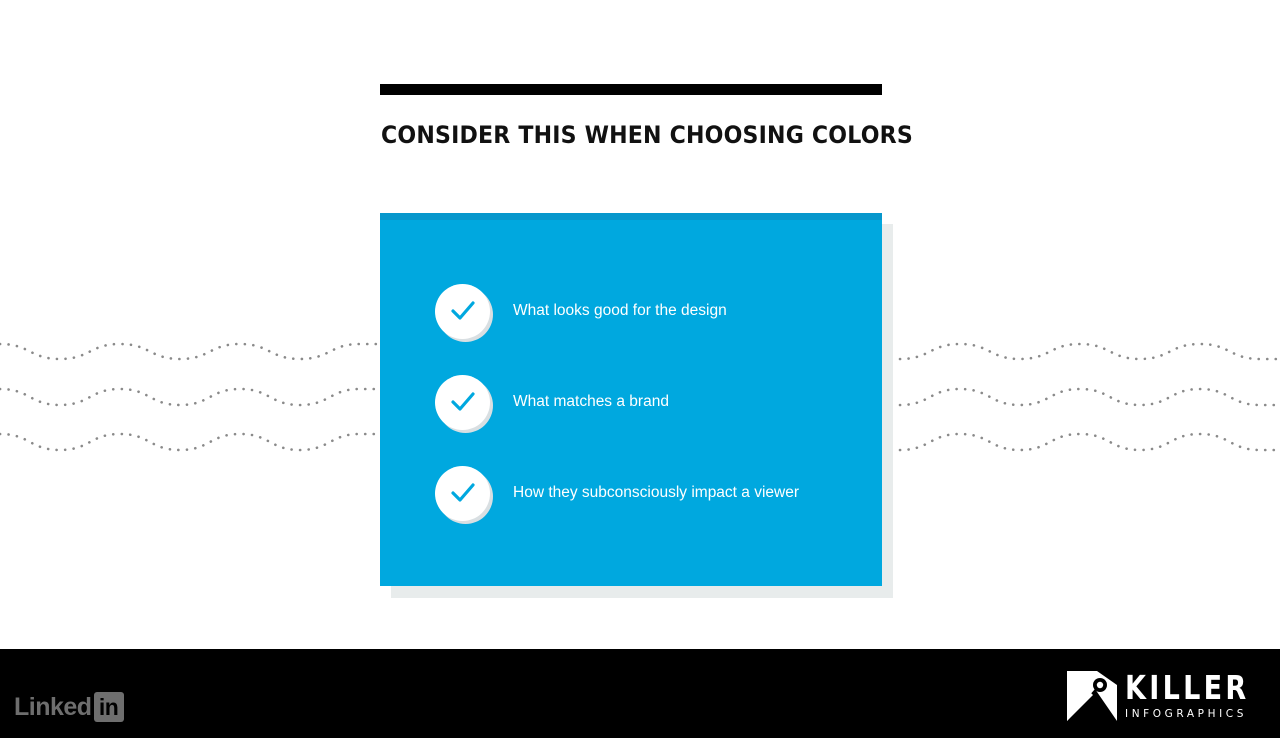  I want to click on checklist-item: How they subconsciously impact a viewer, so click(617, 493).